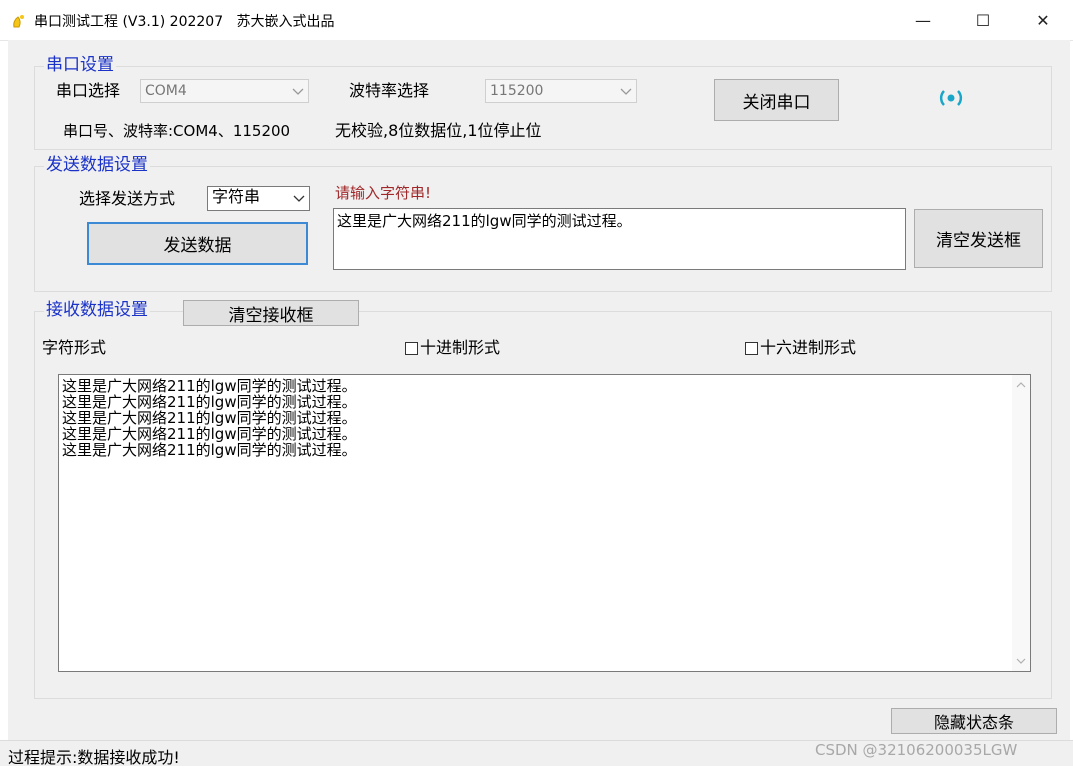  Describe the element at coordinates (88, 90) in the screenshot. I see `port-select-label: 串口选择` at that location.